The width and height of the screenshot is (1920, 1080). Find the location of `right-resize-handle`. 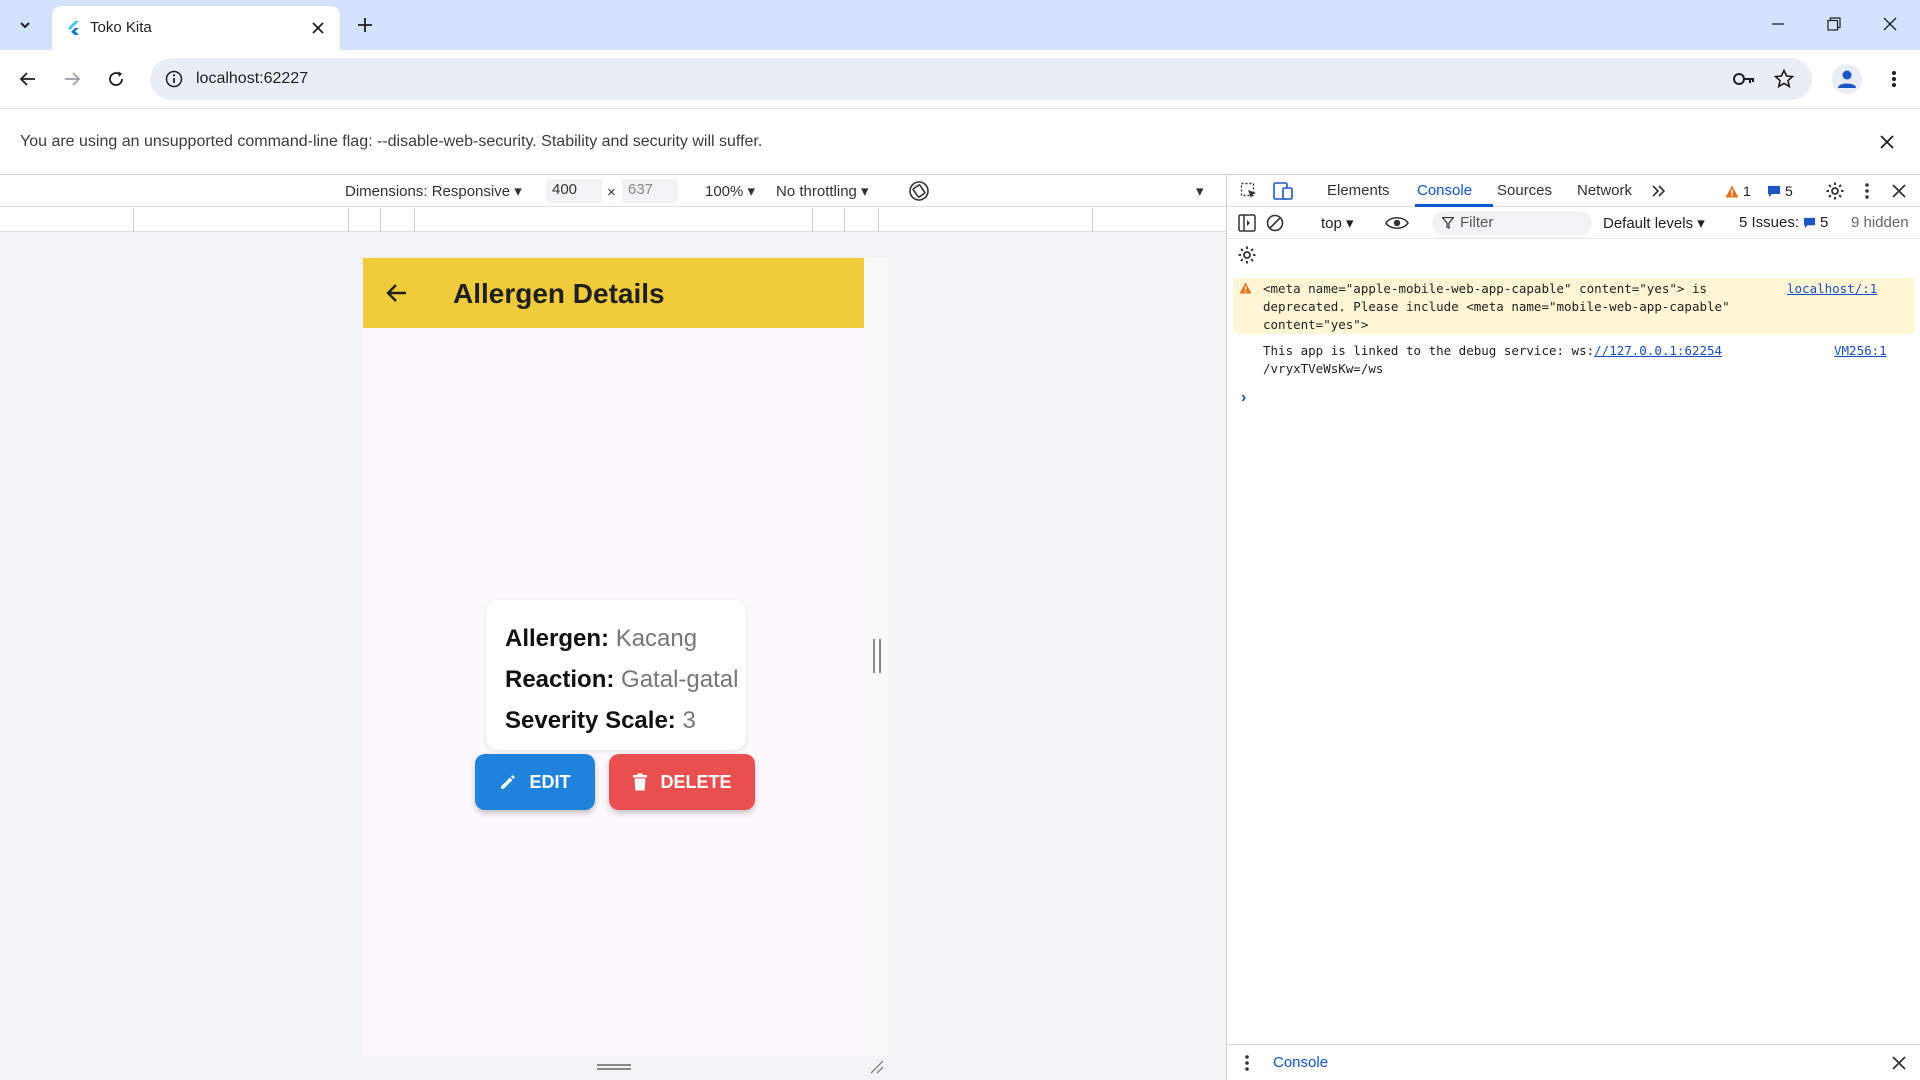

right-resize-handle is located at coordinates (877, 656).